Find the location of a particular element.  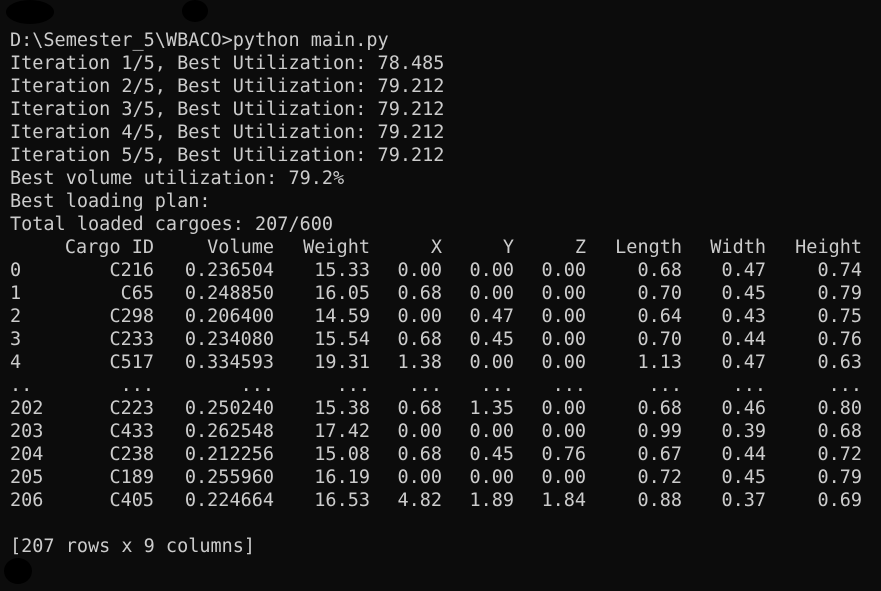

header-z: Z is located at coordinates (580, 247).